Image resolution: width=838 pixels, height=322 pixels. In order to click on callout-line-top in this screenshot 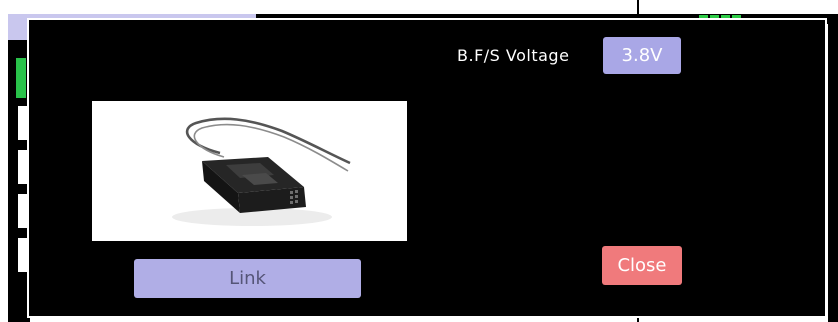, I will do `click(638, 9)`.